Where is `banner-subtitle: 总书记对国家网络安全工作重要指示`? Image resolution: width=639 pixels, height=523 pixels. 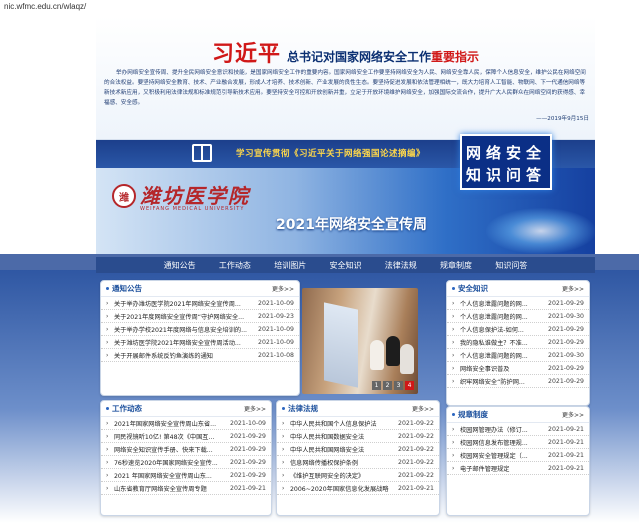 banner-subtitle: 总书记对国家网络安全工作重要指示 is located at coordinates (383, 56).